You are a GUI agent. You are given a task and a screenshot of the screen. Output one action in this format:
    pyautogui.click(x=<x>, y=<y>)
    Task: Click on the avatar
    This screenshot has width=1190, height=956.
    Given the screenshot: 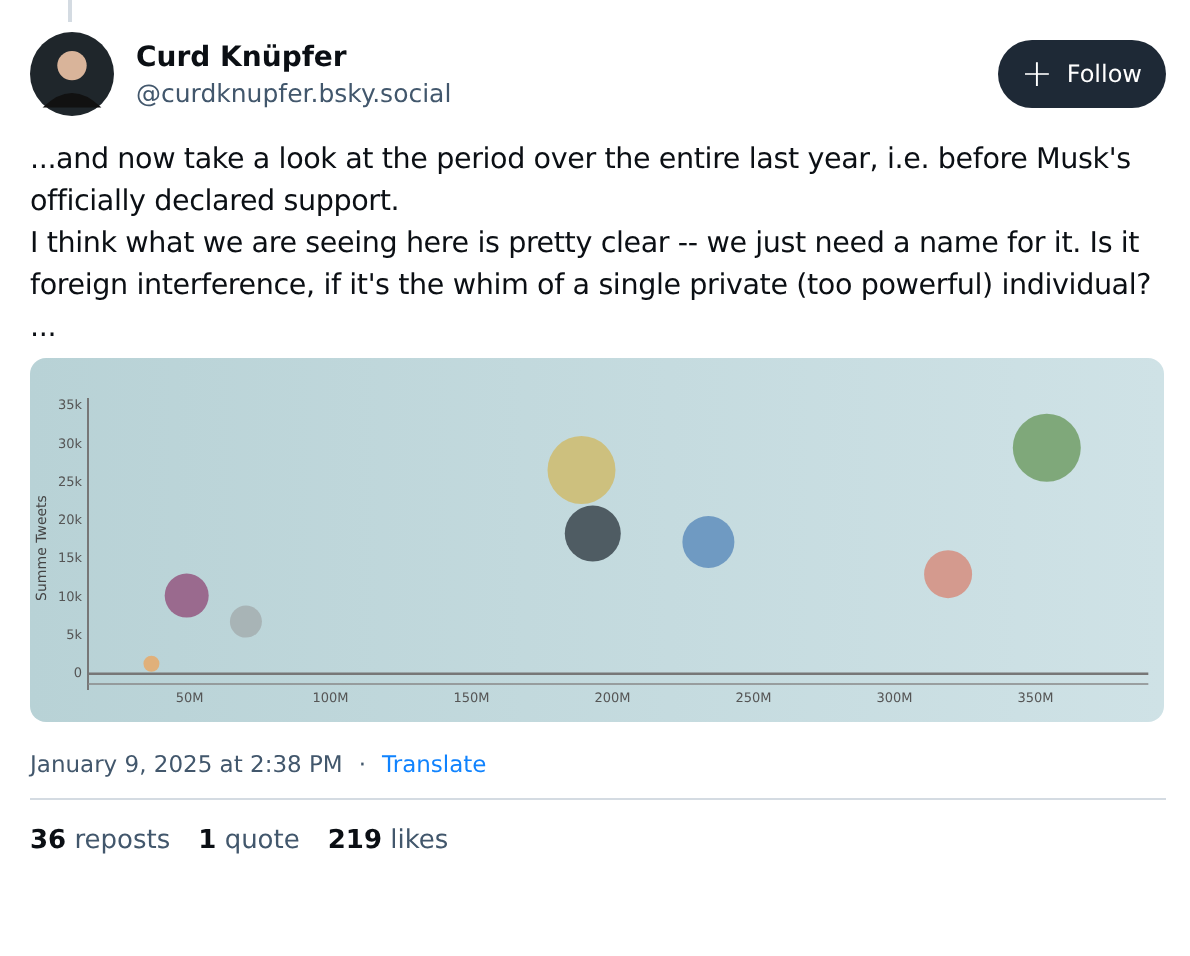 What is the action you would take?
    pyautogui.click(x=72, y=74)
    